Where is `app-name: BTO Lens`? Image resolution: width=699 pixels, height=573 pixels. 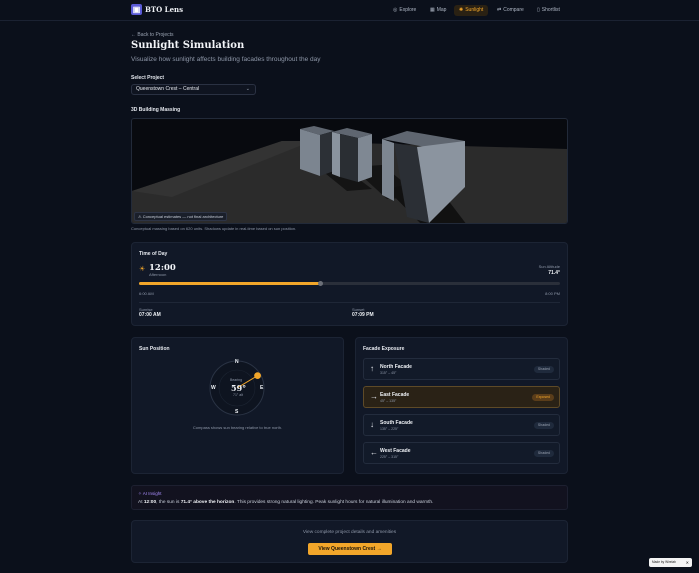 app-name: BTO Lens is located at coordinates (164, 9).